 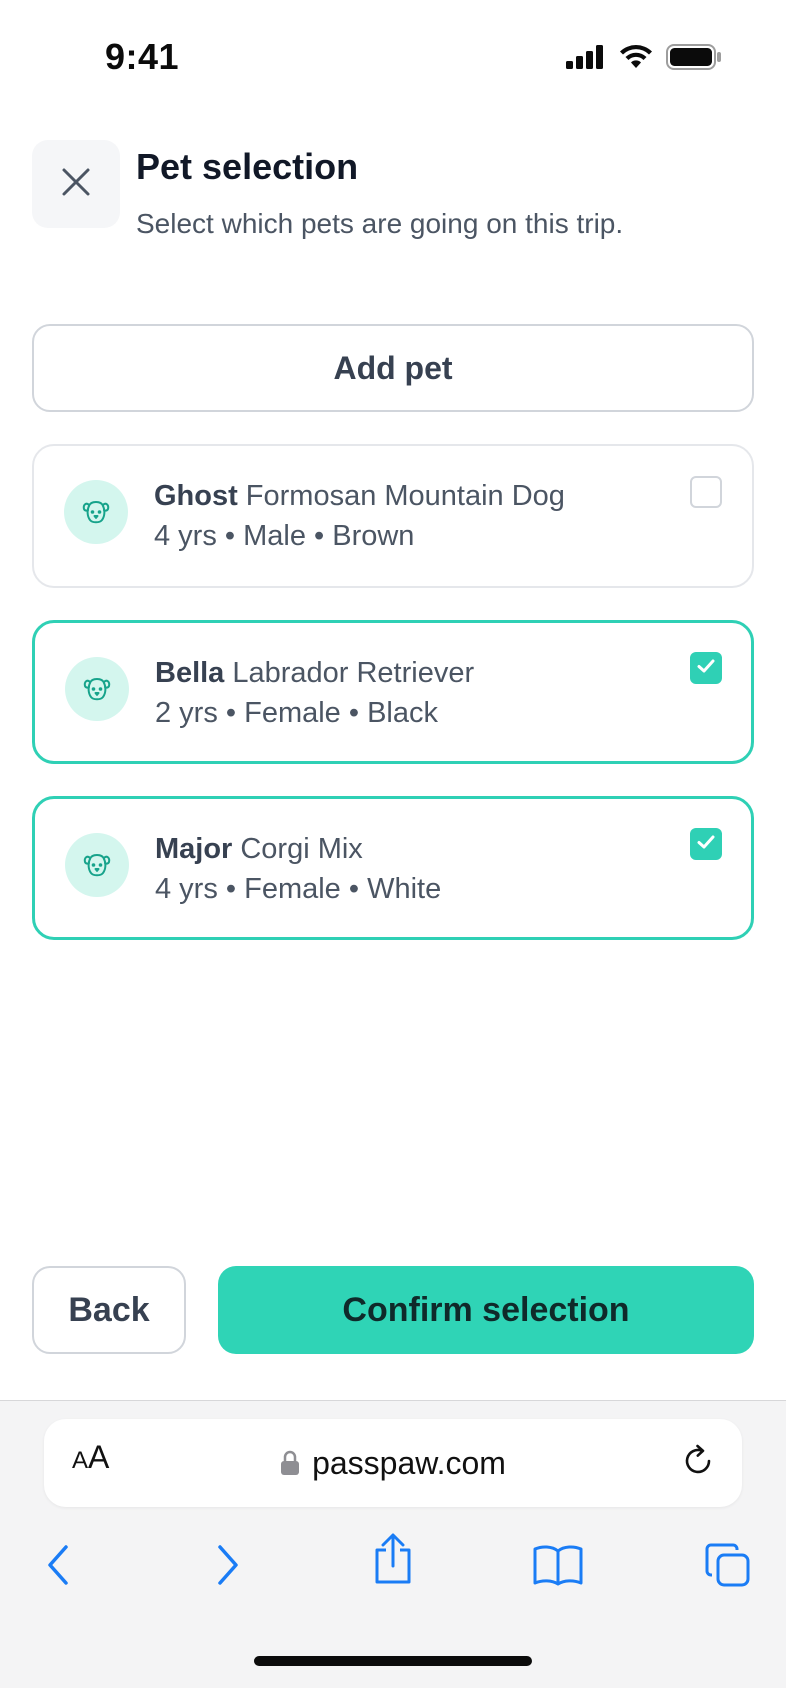 I want to click on address-bar: AA passpaw.com, so click(x=393, y=1463).